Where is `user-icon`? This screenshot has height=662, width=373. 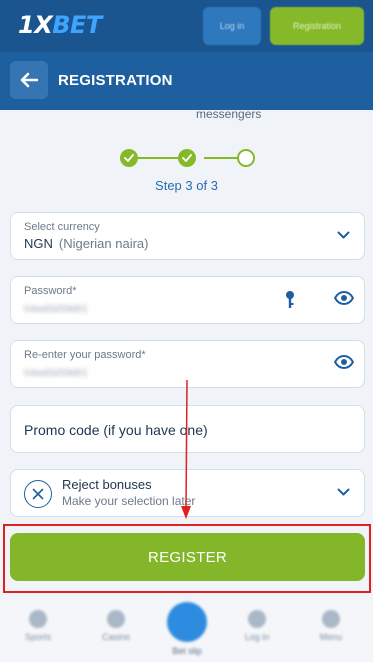 user-icon is located at coordinates (257, 619).